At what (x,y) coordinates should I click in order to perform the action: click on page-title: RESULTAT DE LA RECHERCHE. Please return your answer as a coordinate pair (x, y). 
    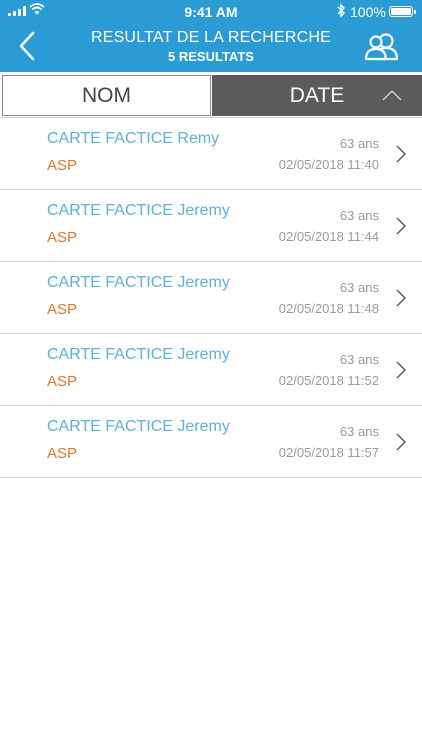
    Looking at the image, I should click on (211, 37).